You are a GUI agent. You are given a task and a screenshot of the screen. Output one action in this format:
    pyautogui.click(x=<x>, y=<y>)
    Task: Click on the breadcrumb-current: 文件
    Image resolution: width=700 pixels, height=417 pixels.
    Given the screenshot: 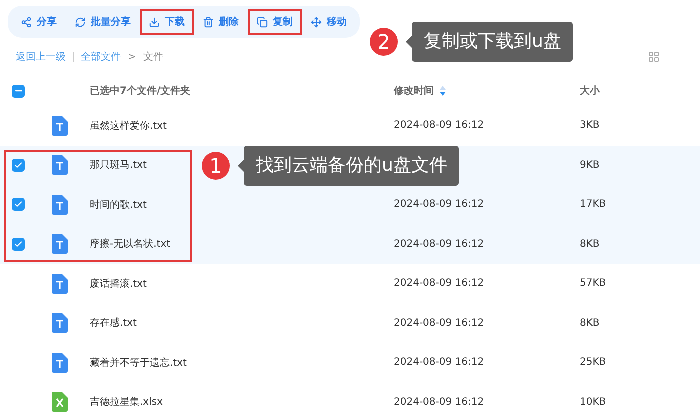 What is the action you would take?
    pyautogui.click(x=153, y=57)
    